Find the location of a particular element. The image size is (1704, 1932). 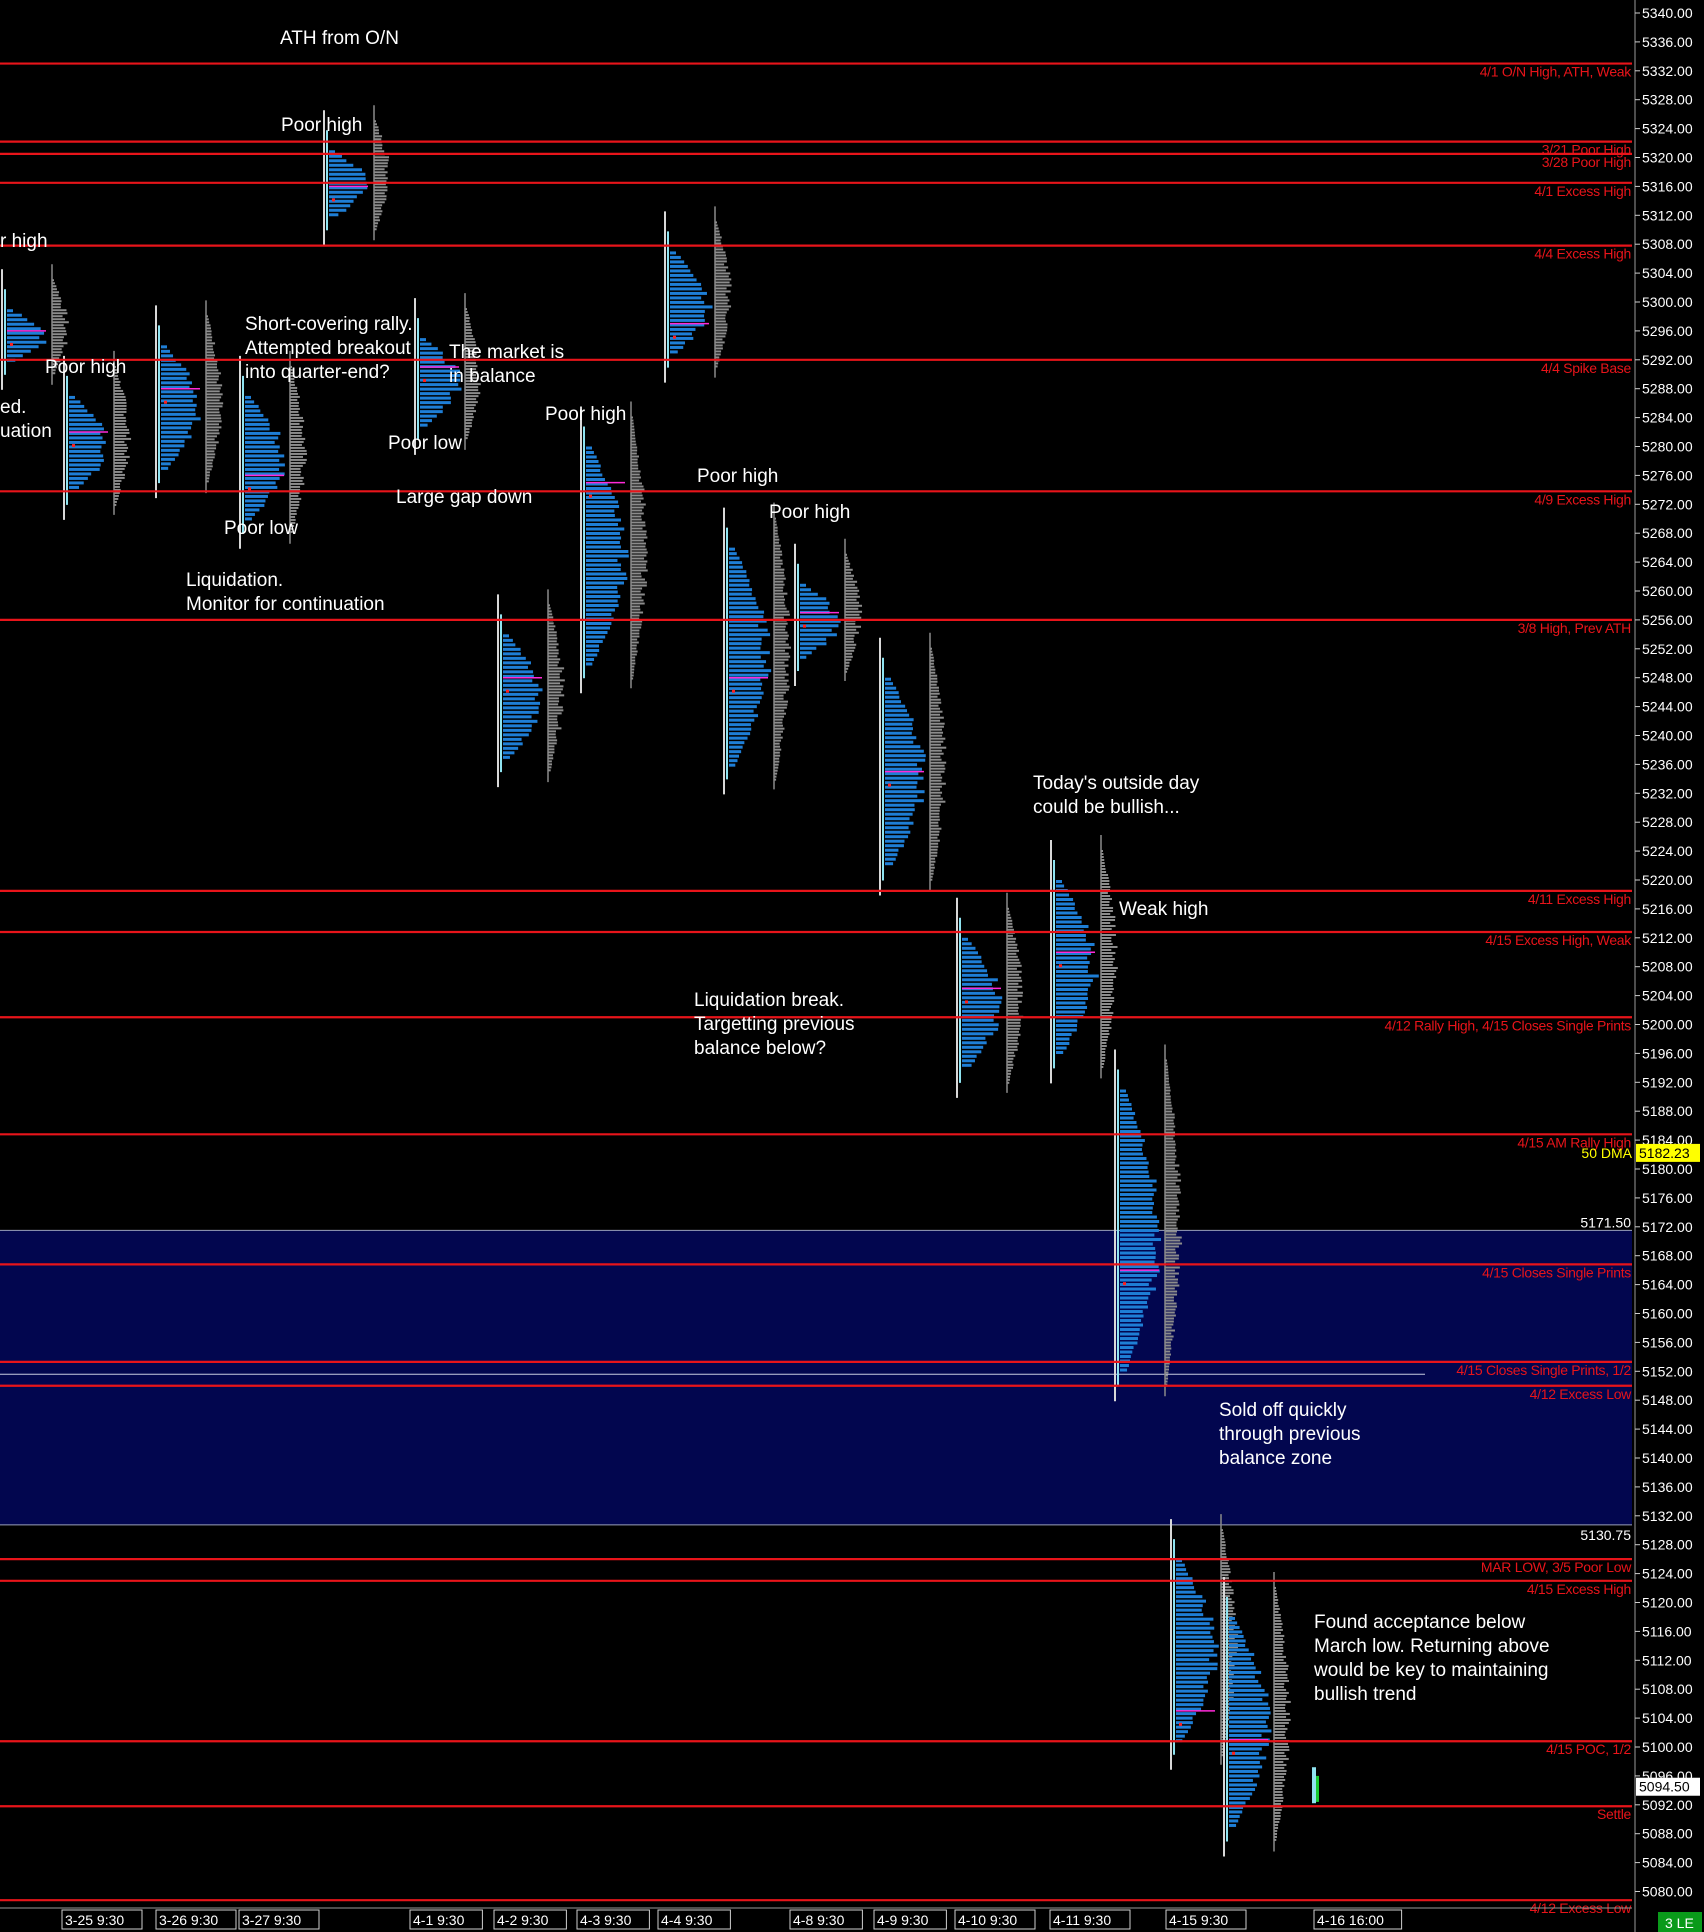

time-label: 4-4 9:30 is located at coordinates (687, 1920).